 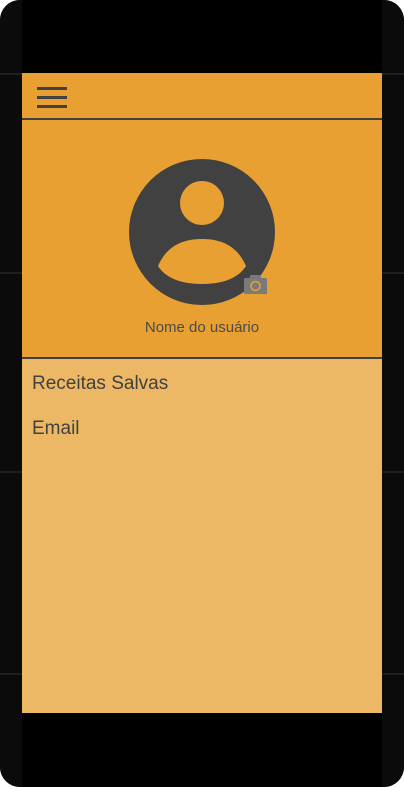 What do you see at coordinates (202, 96) in the screenshot?
I see `app-toolbar` at bounding box center [202, 96].